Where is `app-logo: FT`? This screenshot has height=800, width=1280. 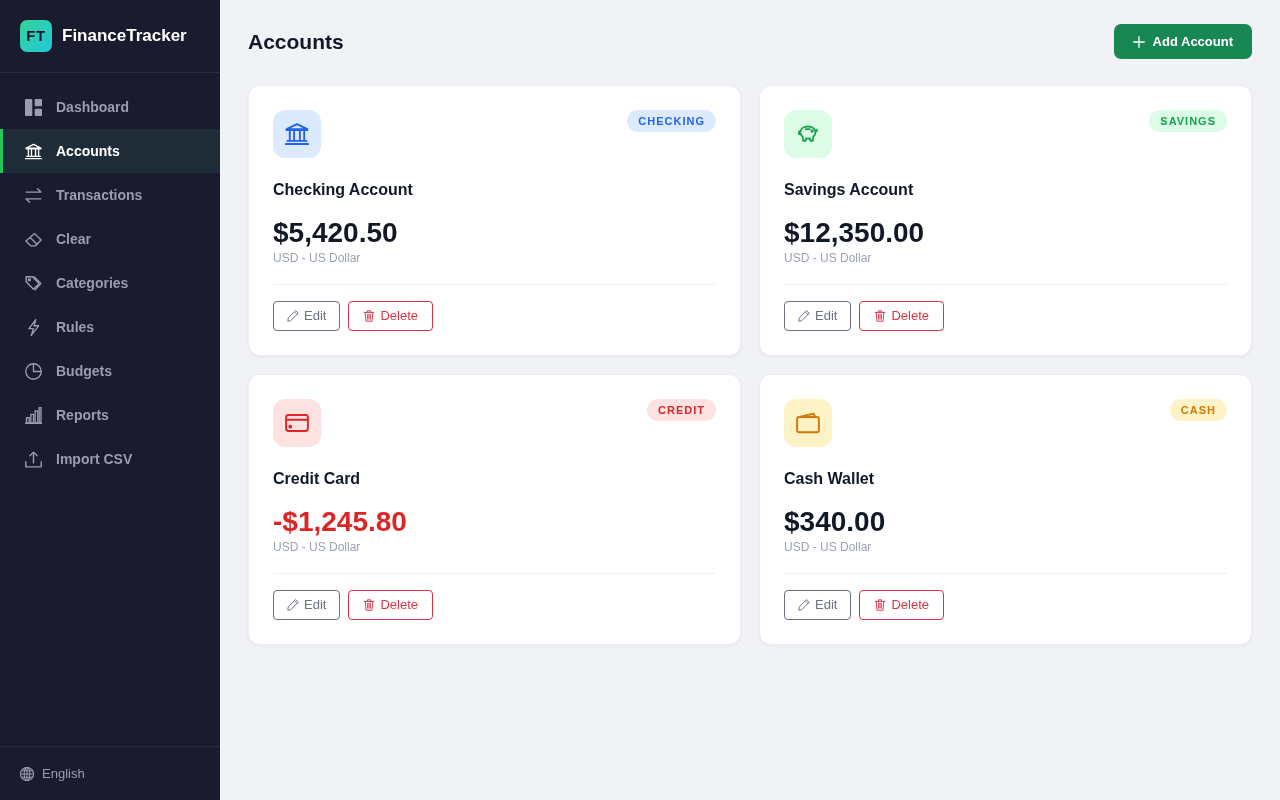
app-logo: FT is located at coordinates (36, 36).